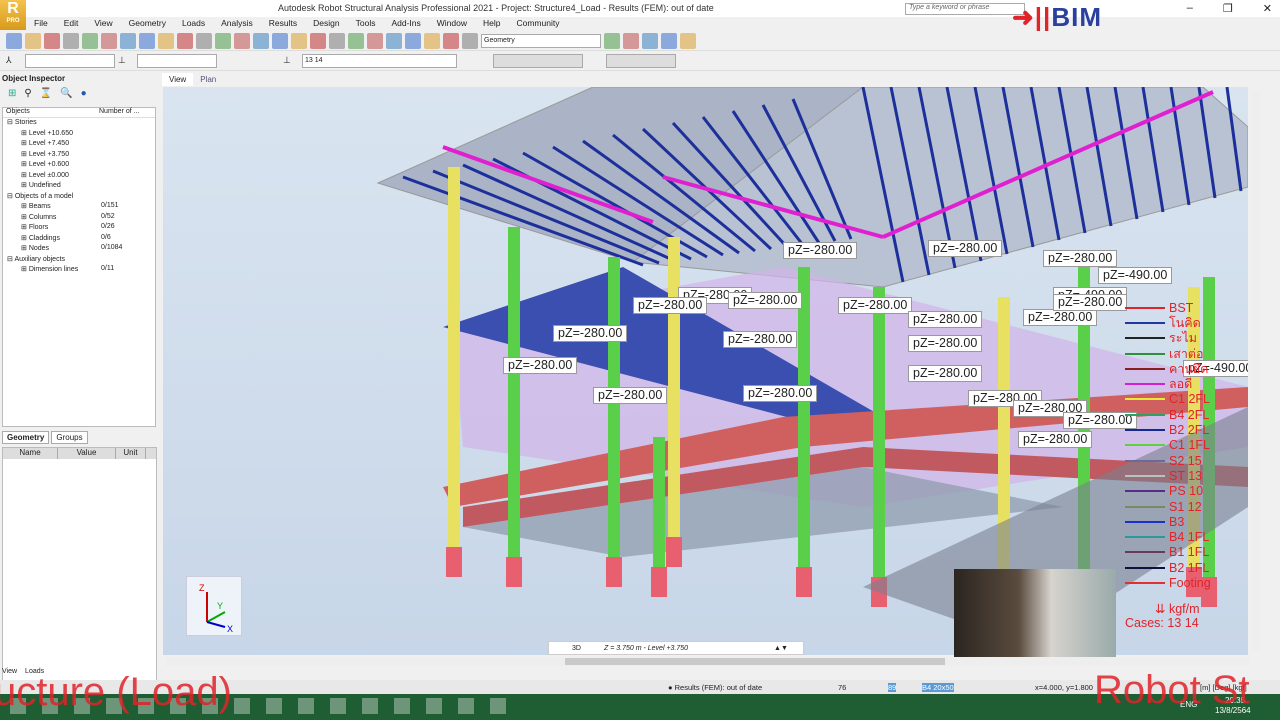 This screenshot has width=1280, height=720. What do you see at coordinates (1256, 370) in the screenshot?
I see `vertical-scrollbar` at bounding box center [1256, 370].